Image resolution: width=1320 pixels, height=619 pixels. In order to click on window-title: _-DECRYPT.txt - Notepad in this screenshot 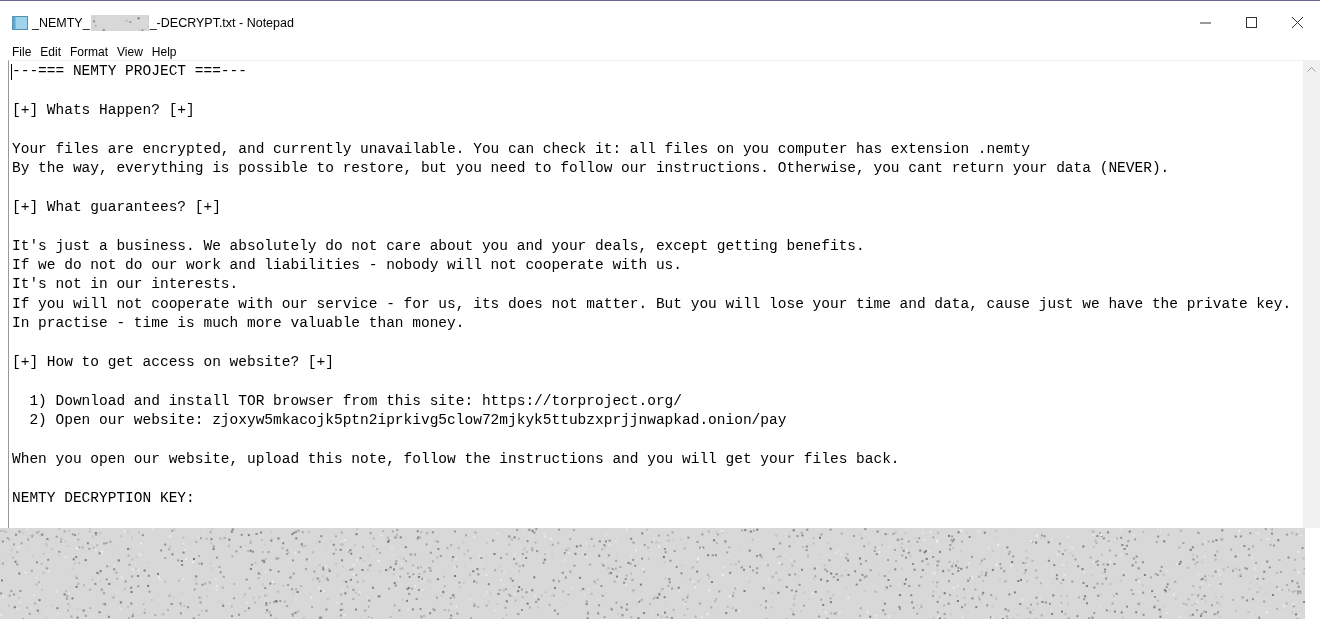, I will do `click(221, 22)`.